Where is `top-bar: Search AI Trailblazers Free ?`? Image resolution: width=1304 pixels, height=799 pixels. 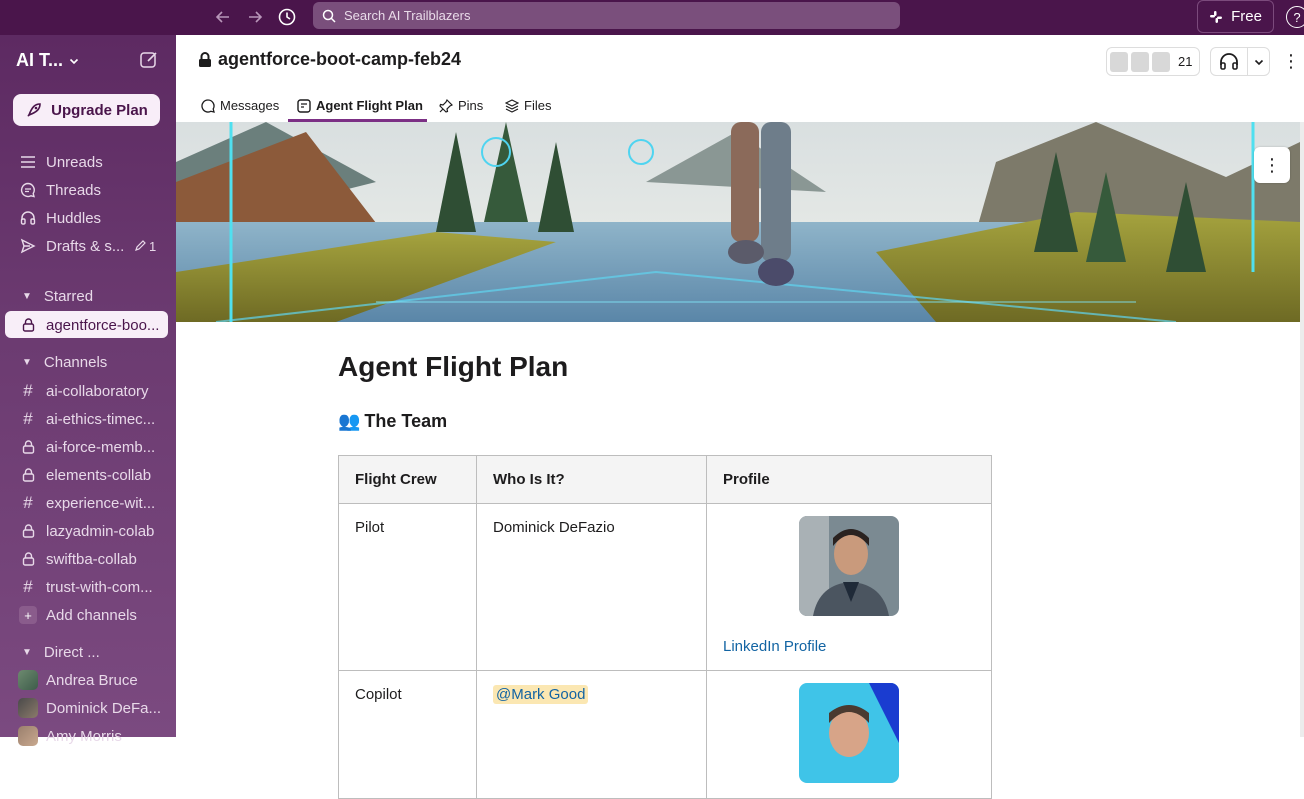 top-bar: Search AI Trailblazers Free ? is located at coordinates (652, 17).